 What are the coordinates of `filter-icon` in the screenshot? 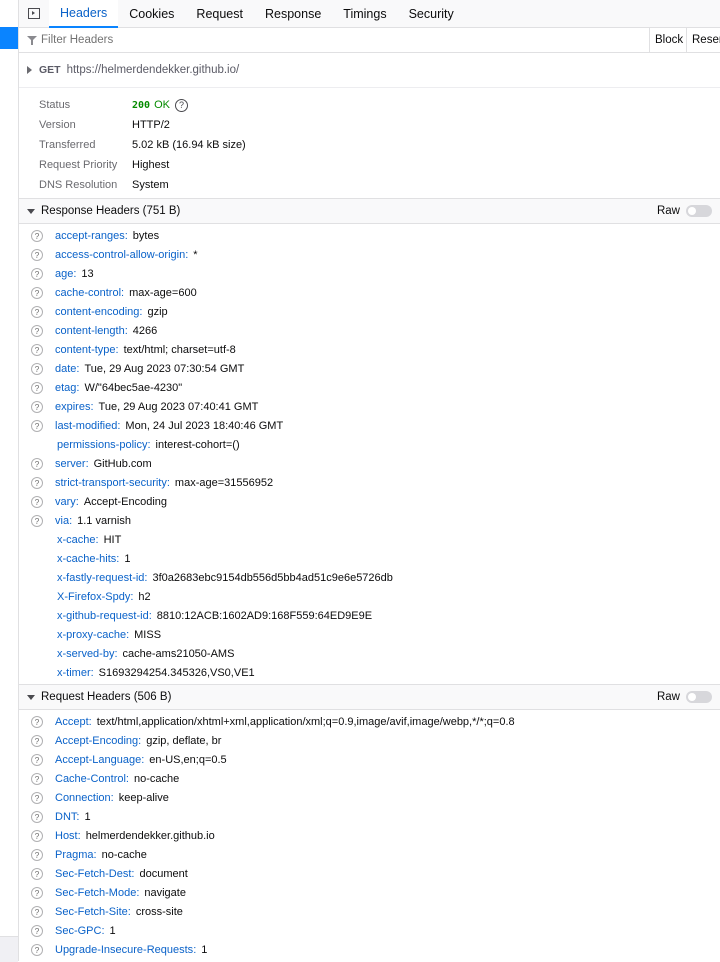 It's located at (32, 40).